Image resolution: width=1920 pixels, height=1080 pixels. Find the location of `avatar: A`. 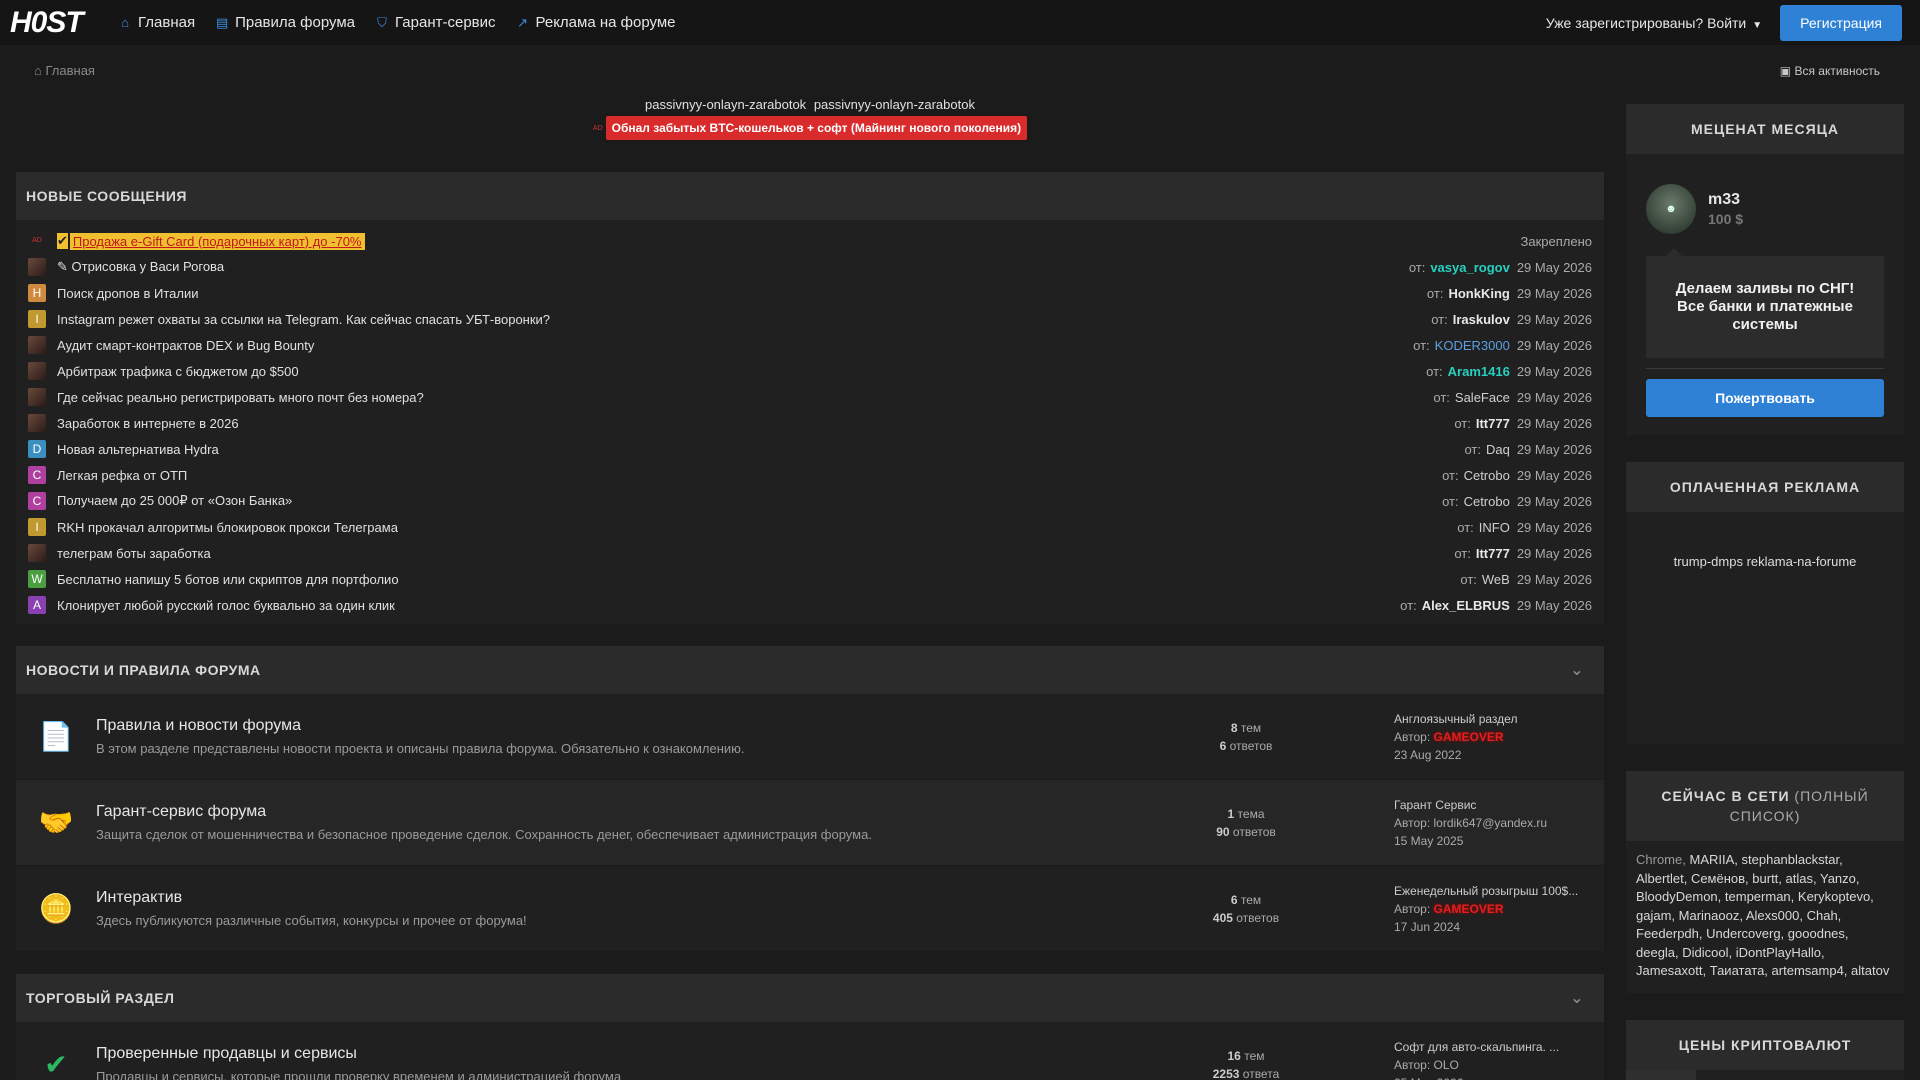

avatar: A is located at coordinates (37, 605).